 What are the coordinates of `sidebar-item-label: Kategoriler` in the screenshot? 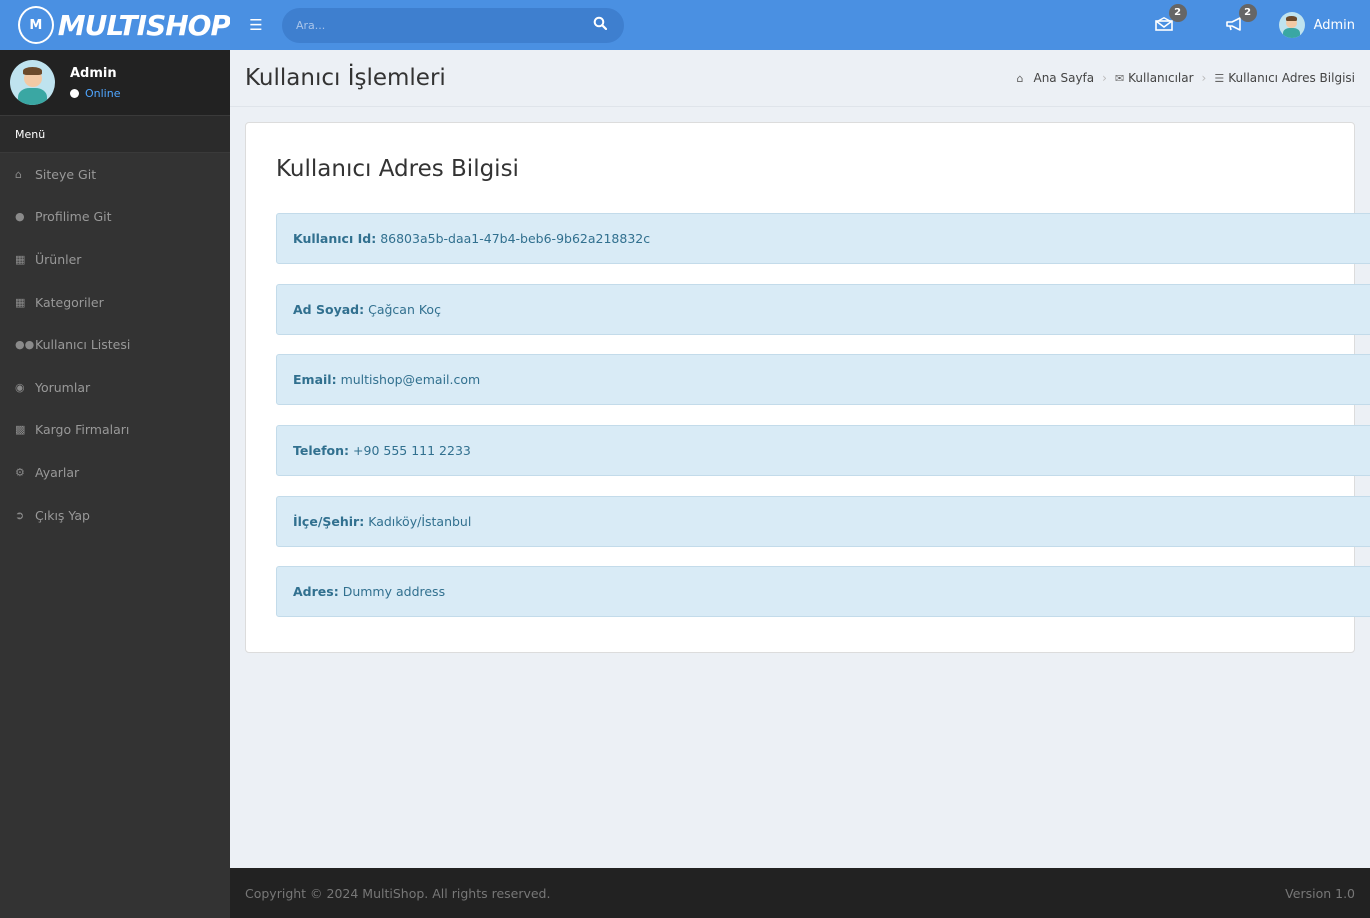 It's located at (69, 302).